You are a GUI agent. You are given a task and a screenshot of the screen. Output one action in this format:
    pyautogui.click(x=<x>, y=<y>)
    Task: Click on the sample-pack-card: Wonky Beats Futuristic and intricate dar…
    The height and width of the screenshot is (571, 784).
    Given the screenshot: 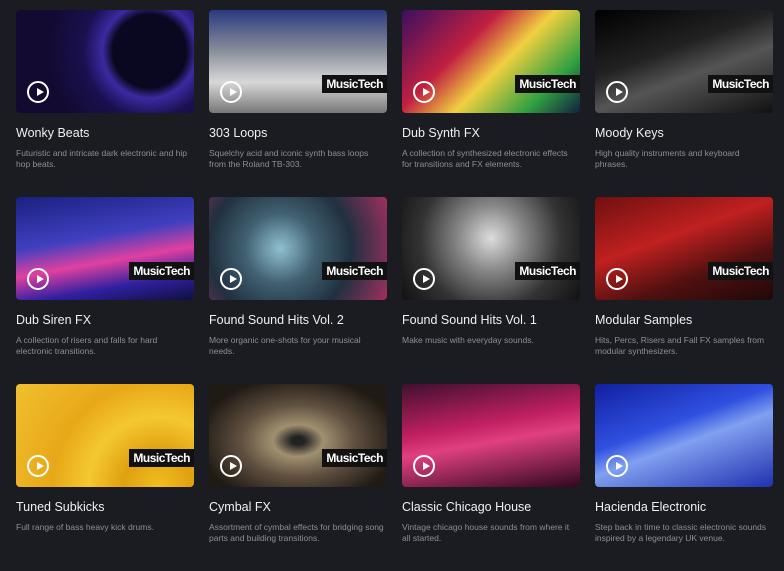 What is the action you would take?
    pyautogui.click(x=105, y=103)
    